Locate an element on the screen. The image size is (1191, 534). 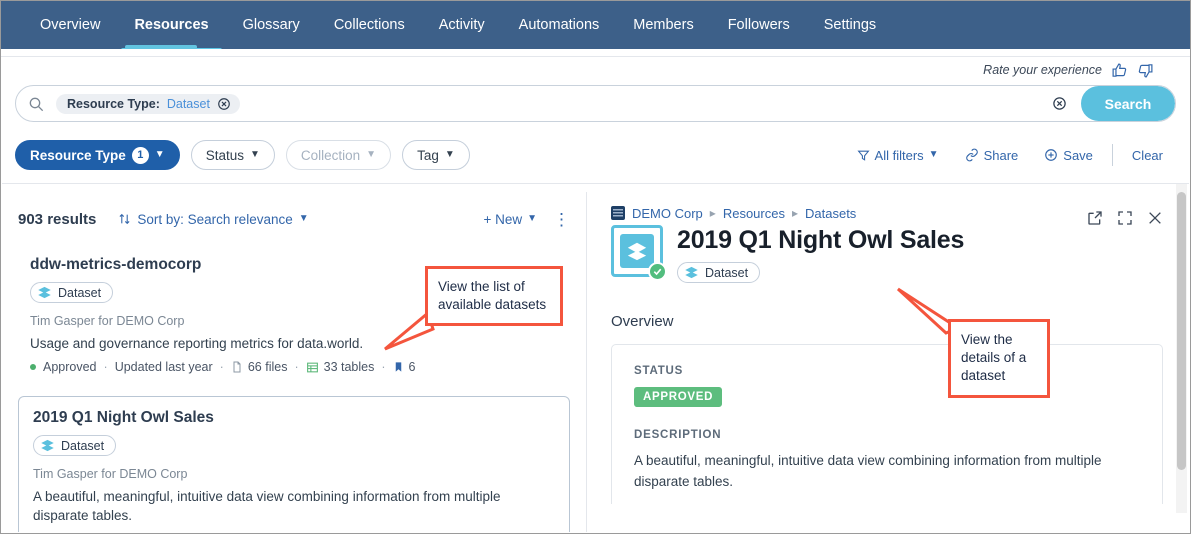
share-label: Share is located at coordinates (1001, 155).